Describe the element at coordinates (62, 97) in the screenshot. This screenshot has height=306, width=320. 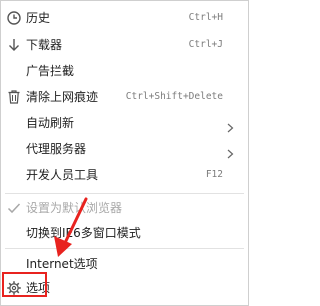
I see `menu-item-label: 清除上网痕迹` at that location.